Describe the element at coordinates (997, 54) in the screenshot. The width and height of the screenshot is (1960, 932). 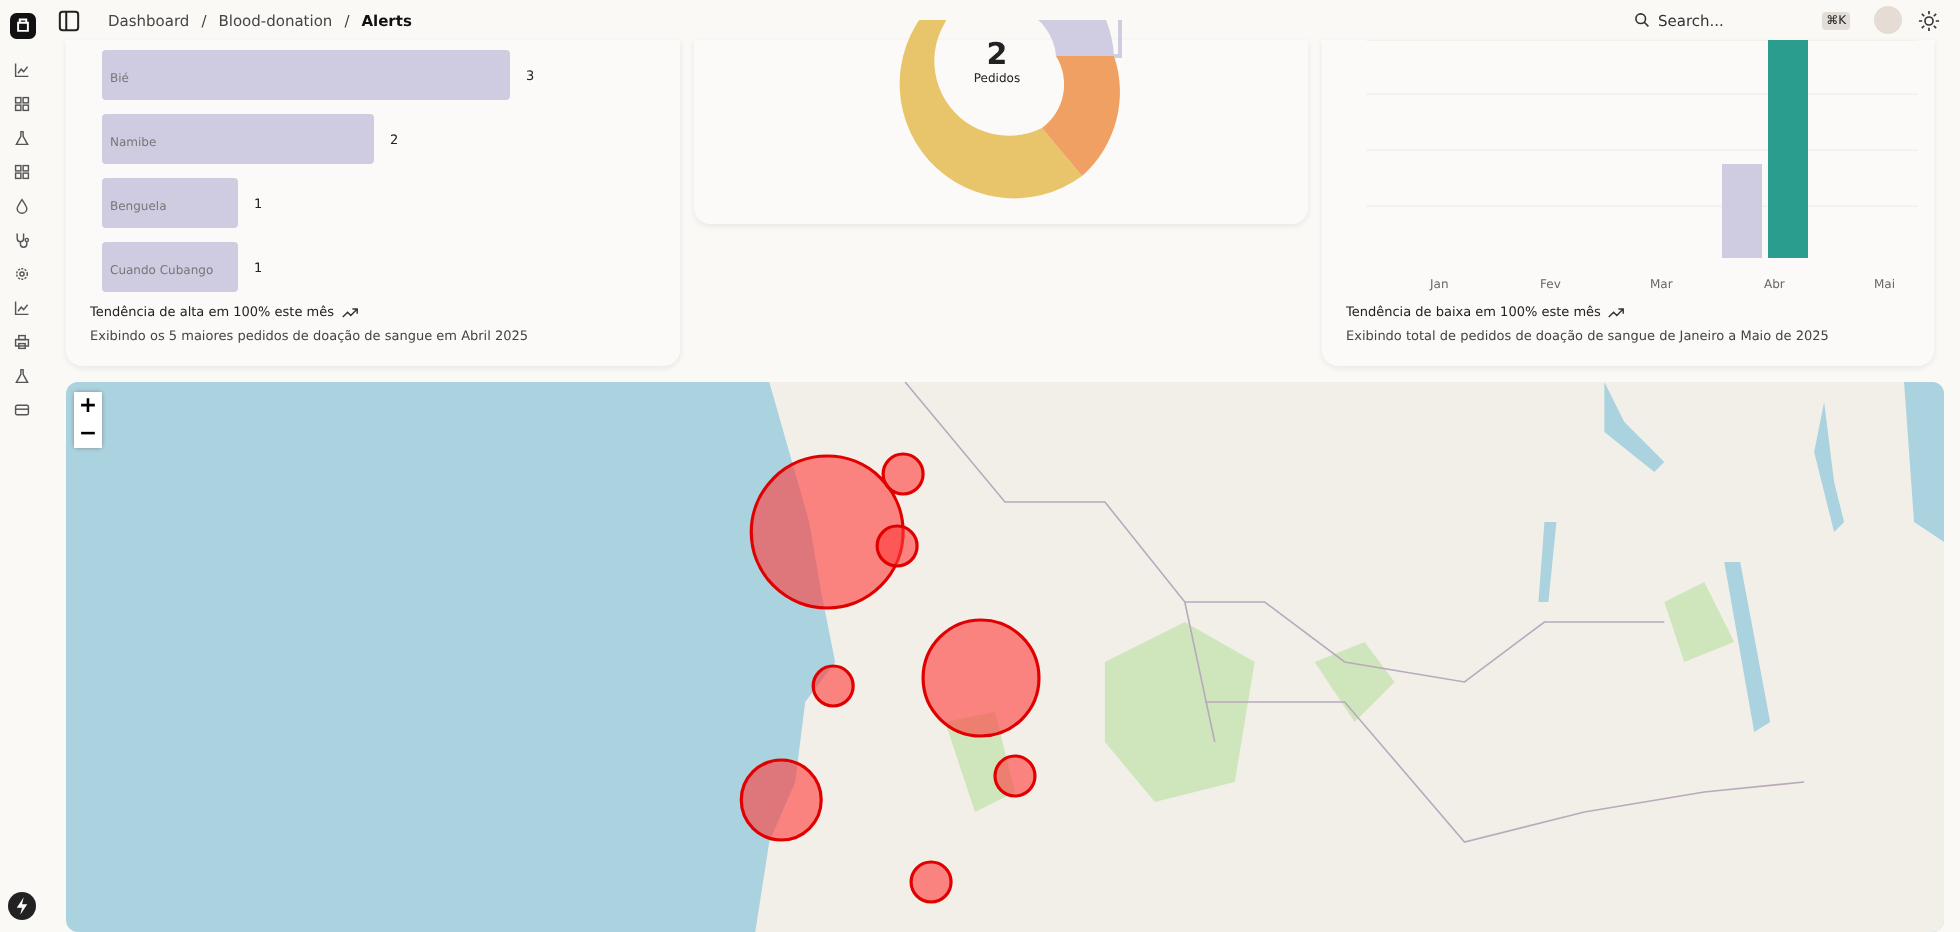
I see `total-count: 2` at that location.